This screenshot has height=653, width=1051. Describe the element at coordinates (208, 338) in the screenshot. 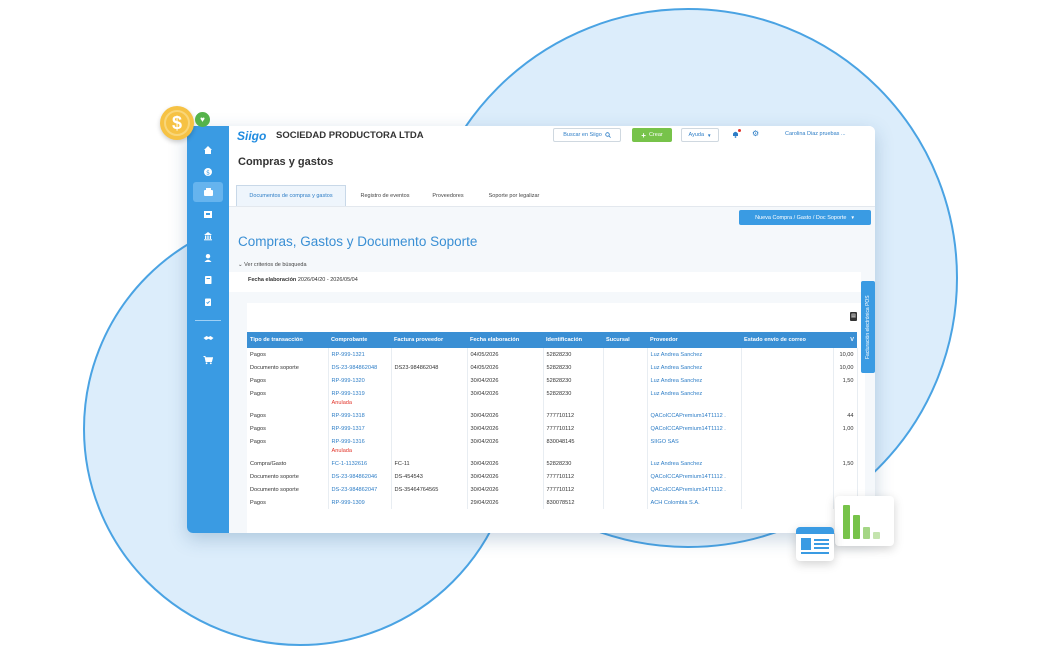

I see `handshake-icon` at that location.